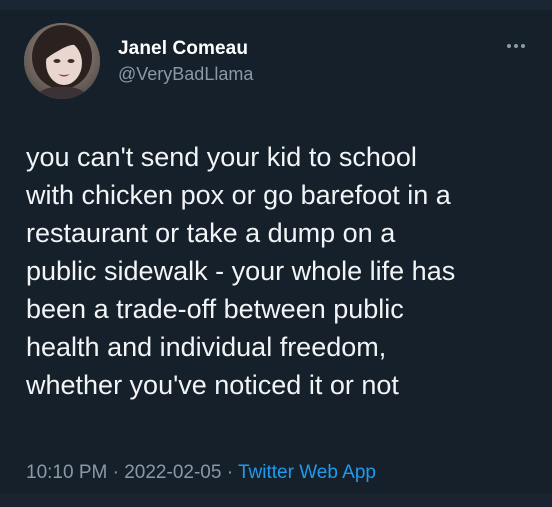  Describe the element at coordinates (276, 500) in the screenshot. I see `bottom-edge` at that location.